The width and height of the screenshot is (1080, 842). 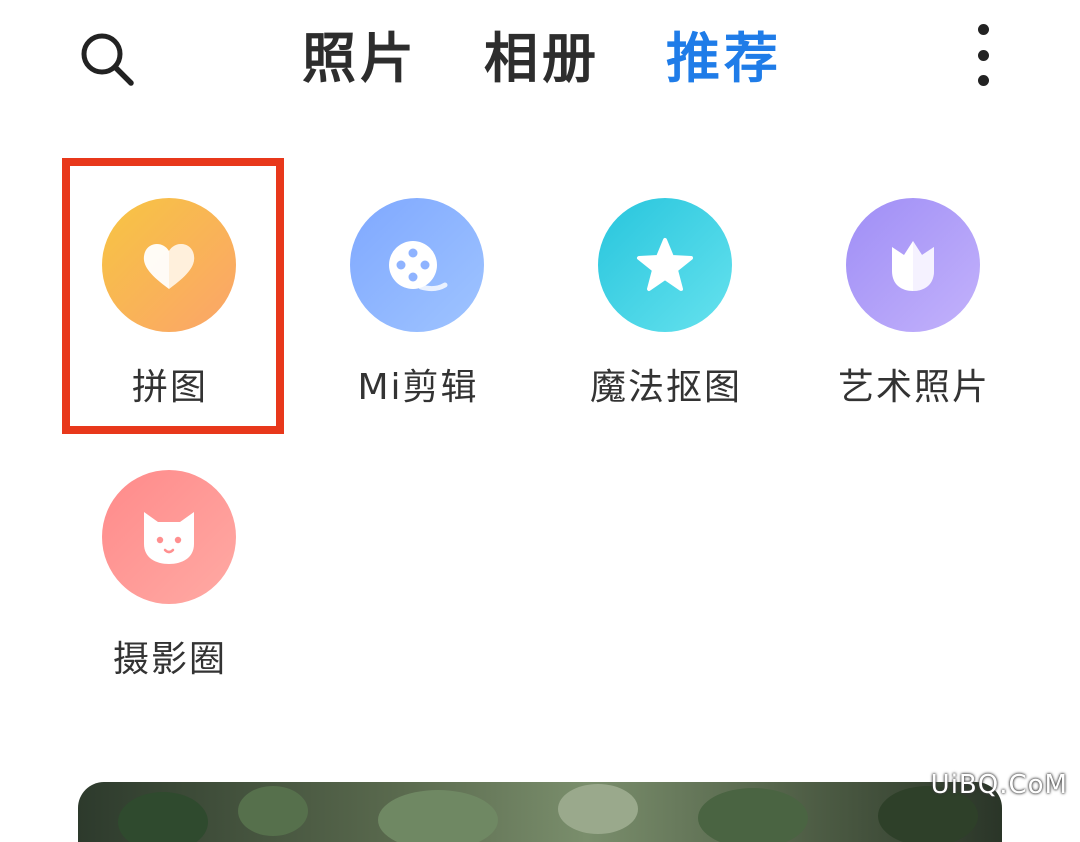 I want to click on tulip-icon, so click(x=913, y=266).